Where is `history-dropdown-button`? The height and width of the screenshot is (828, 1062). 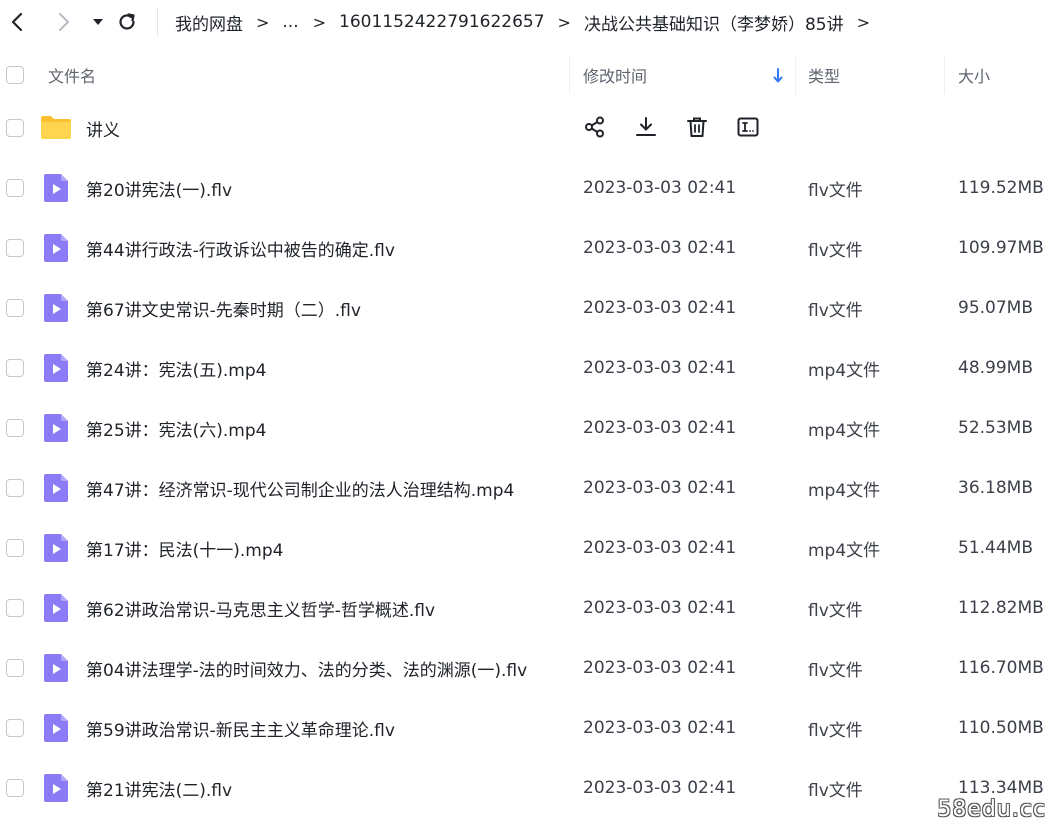
history-dropdown-button is located at coordinates (98, 22).